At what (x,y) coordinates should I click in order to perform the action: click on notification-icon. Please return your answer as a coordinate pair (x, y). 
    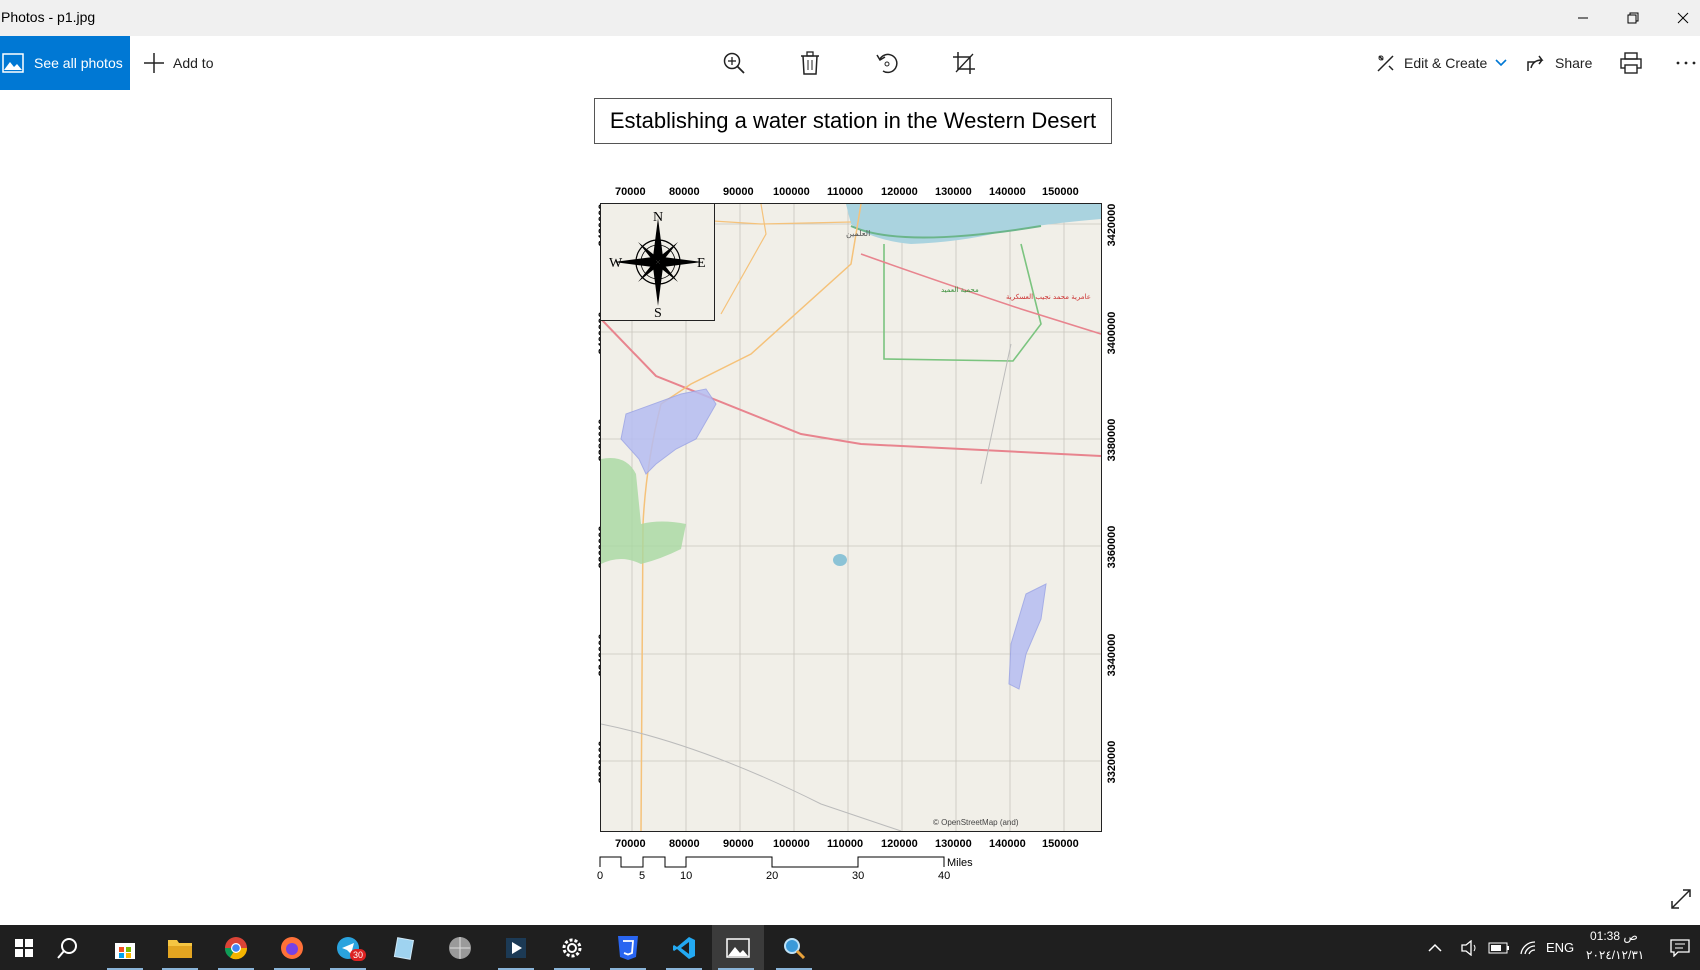
    Looking at the image, I should click on (1680, 947).